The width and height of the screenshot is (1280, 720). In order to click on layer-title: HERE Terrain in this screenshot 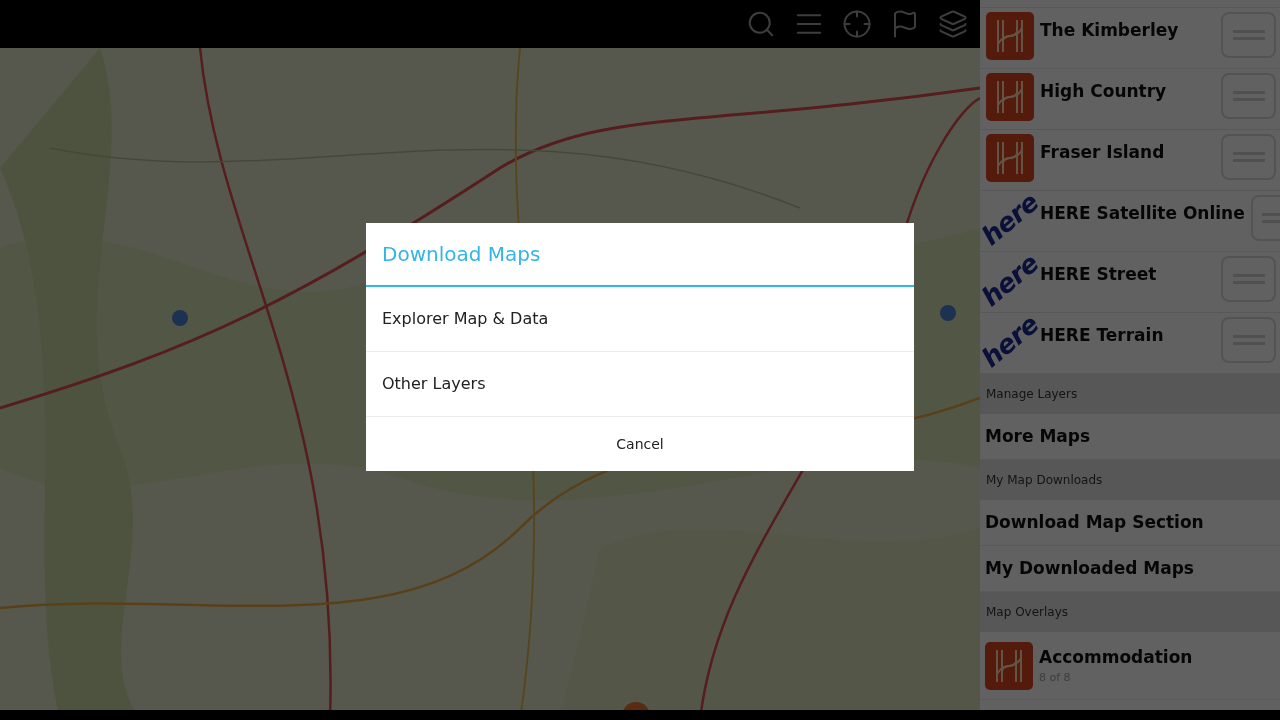, I will do `click(1102, 335)`.